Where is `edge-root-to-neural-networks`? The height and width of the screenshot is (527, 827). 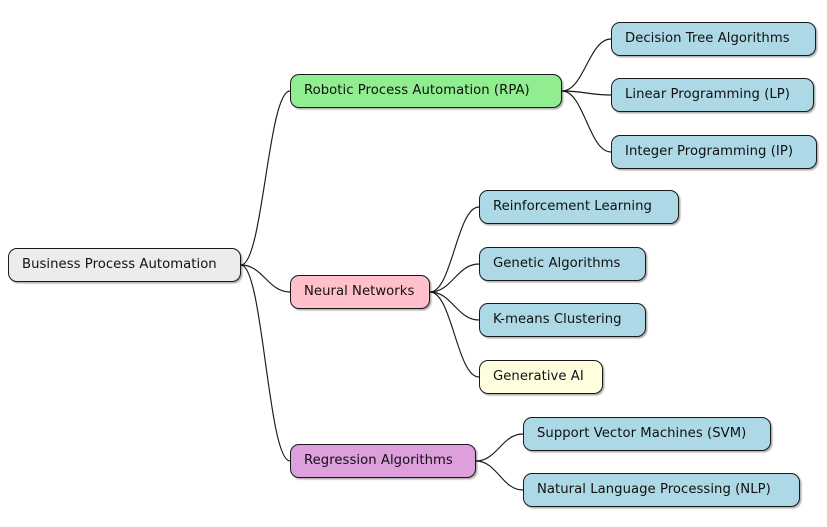
edge-root-to-neural-networks is located at coordinates (265, 278).